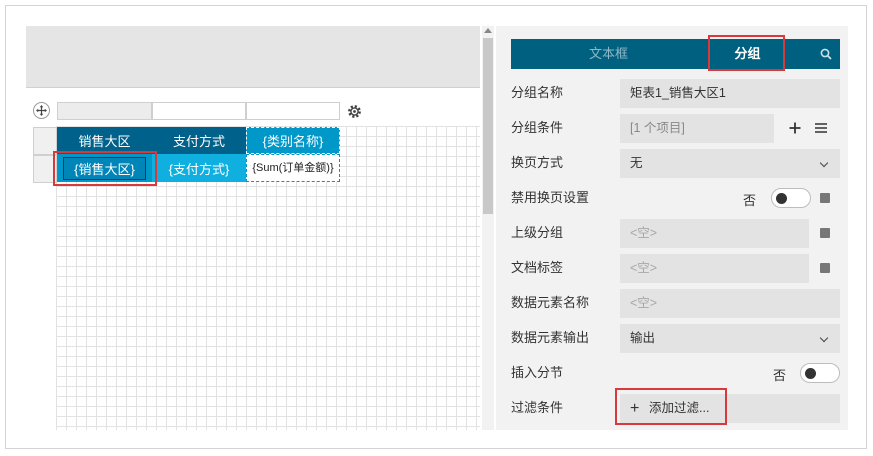 The image size is (873, 456). I want to click on prop-row-data-element-name: 数据元素名称 <空>, so click(676, 303).